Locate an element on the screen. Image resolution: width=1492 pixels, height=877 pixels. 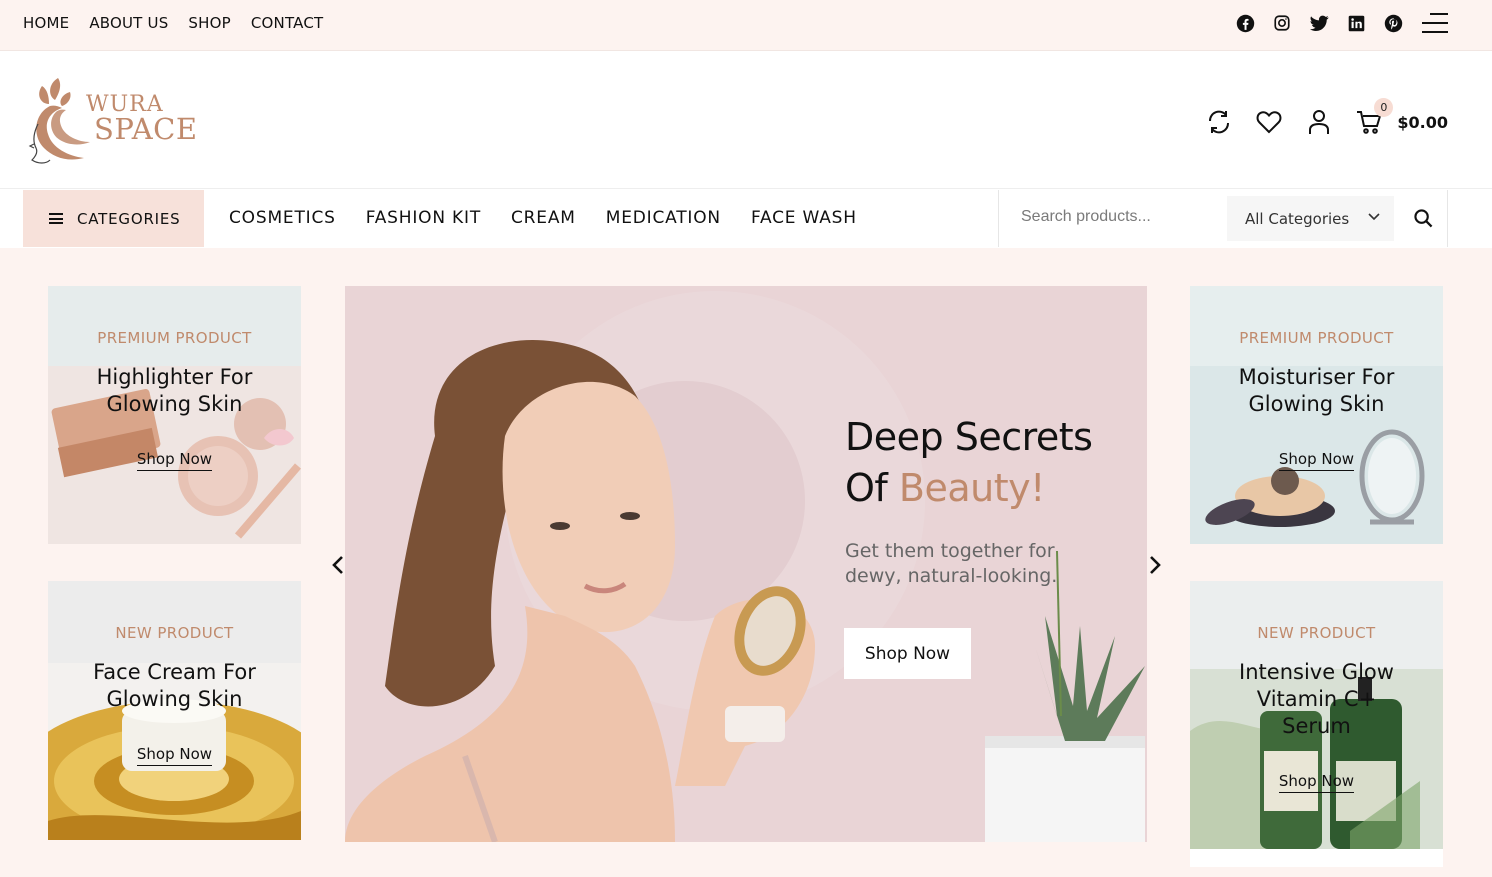
category-select: All Categories is located at coordinates (1310, 218).